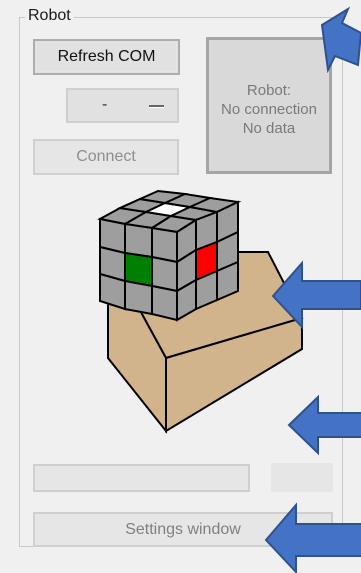 This screenshot has height=573, width=361. What do you see at coordinates (269, 128) in the screenshot?
I see `status-line-data: No data` at bounding box center [269, 128].